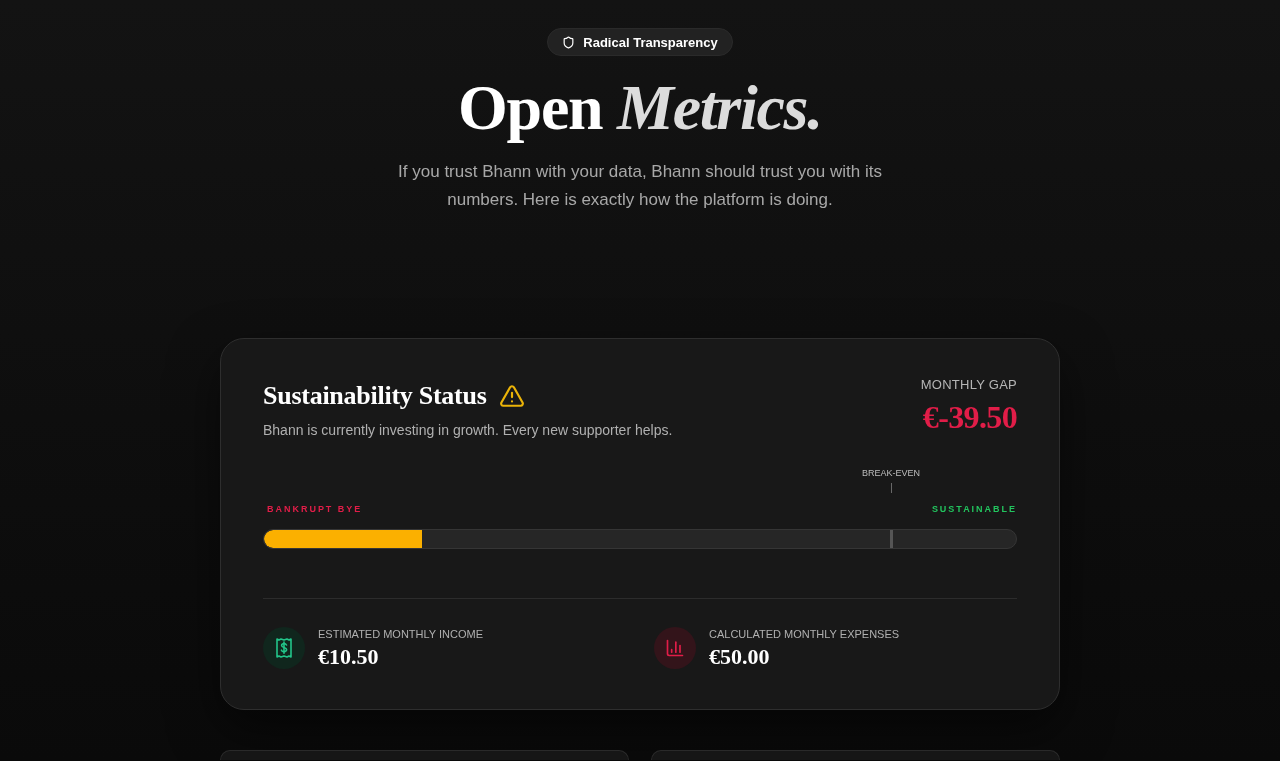 Image resolution: width=1280 pixels, height=761 pixels. I want to click on shield-icon, so click(569, 42).